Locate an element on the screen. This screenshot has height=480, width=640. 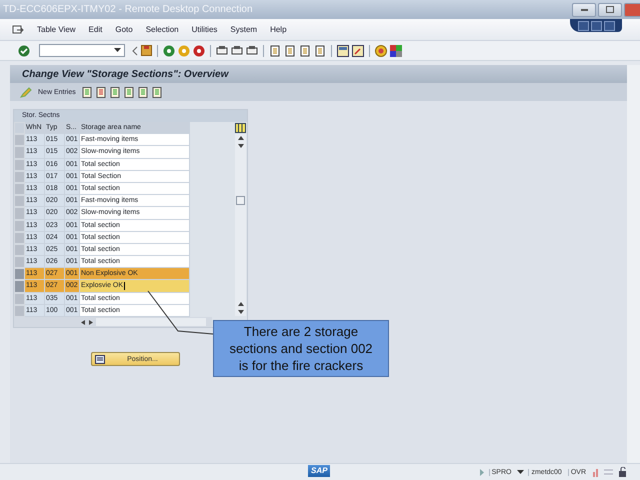
position-icon is located at coordinates (100, 359).